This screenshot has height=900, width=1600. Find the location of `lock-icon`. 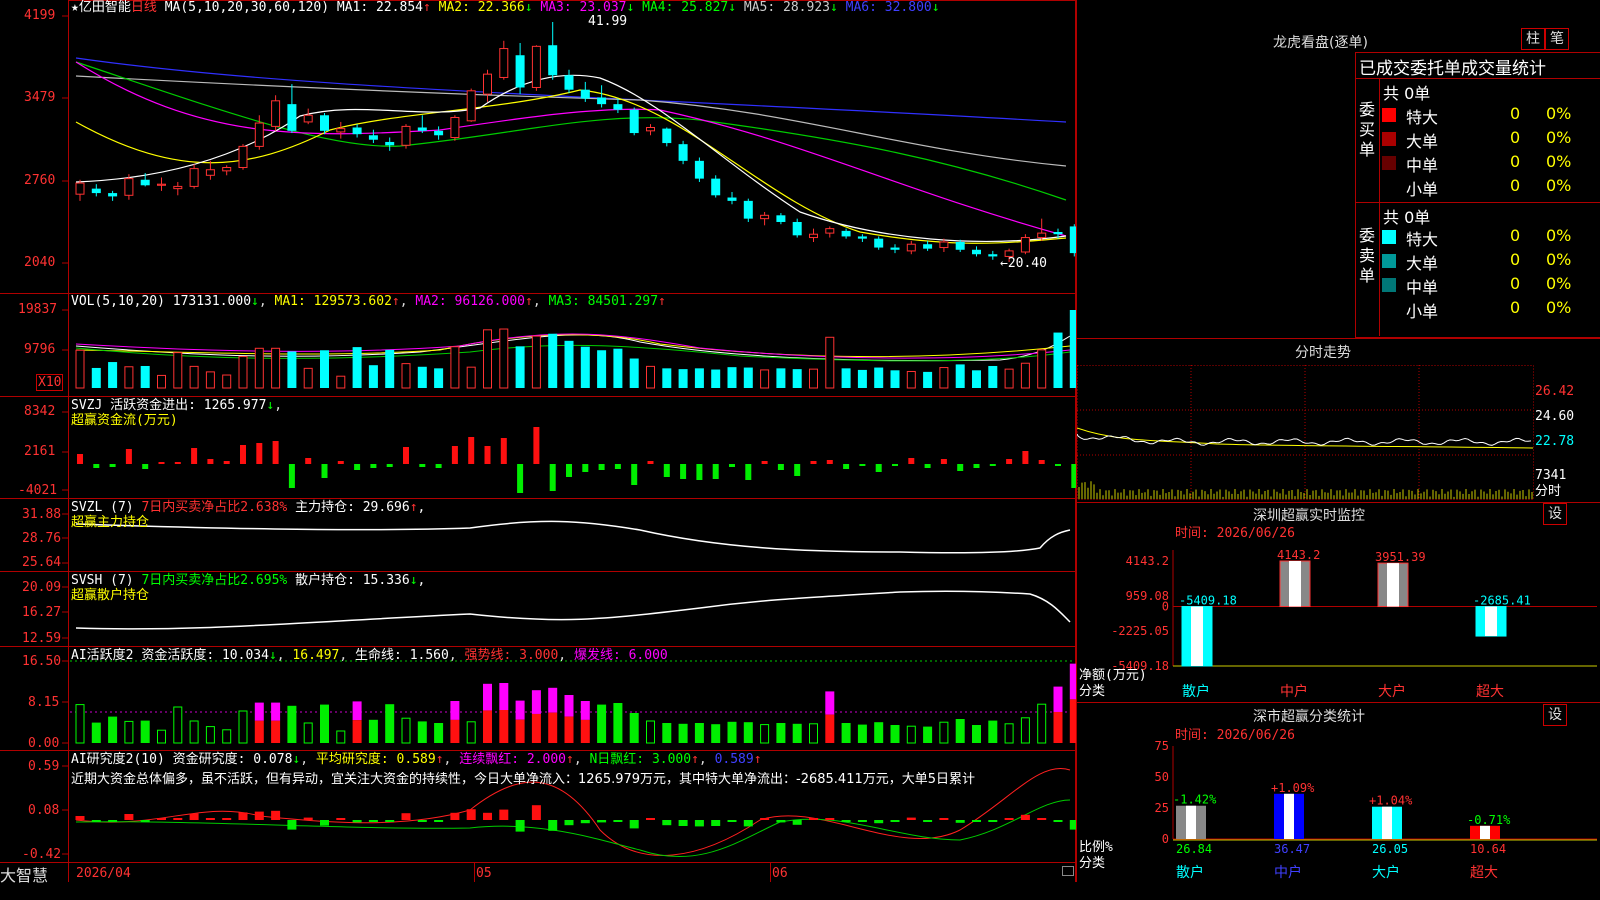

lock-icon is located at coordinates (1068, 871).